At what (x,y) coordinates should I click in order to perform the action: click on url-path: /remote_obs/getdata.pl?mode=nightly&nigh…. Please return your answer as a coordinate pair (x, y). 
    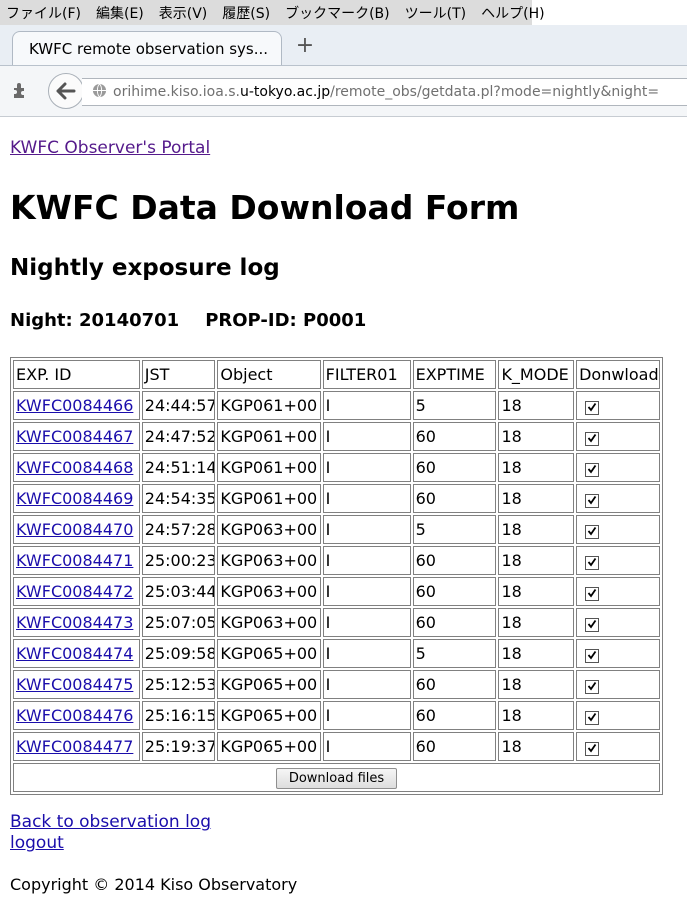
    Looking at the image, I should click on (495, 92).